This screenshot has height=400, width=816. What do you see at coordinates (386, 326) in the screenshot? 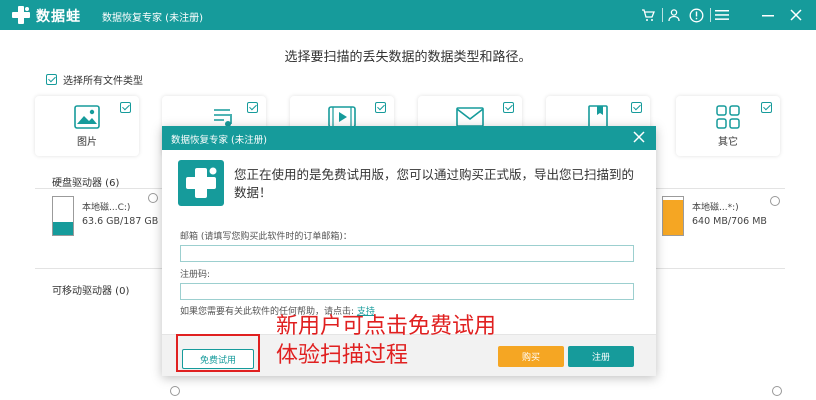
I see `annotation-line: 新用户可点击免费试用` at bounding box center [386, 326].